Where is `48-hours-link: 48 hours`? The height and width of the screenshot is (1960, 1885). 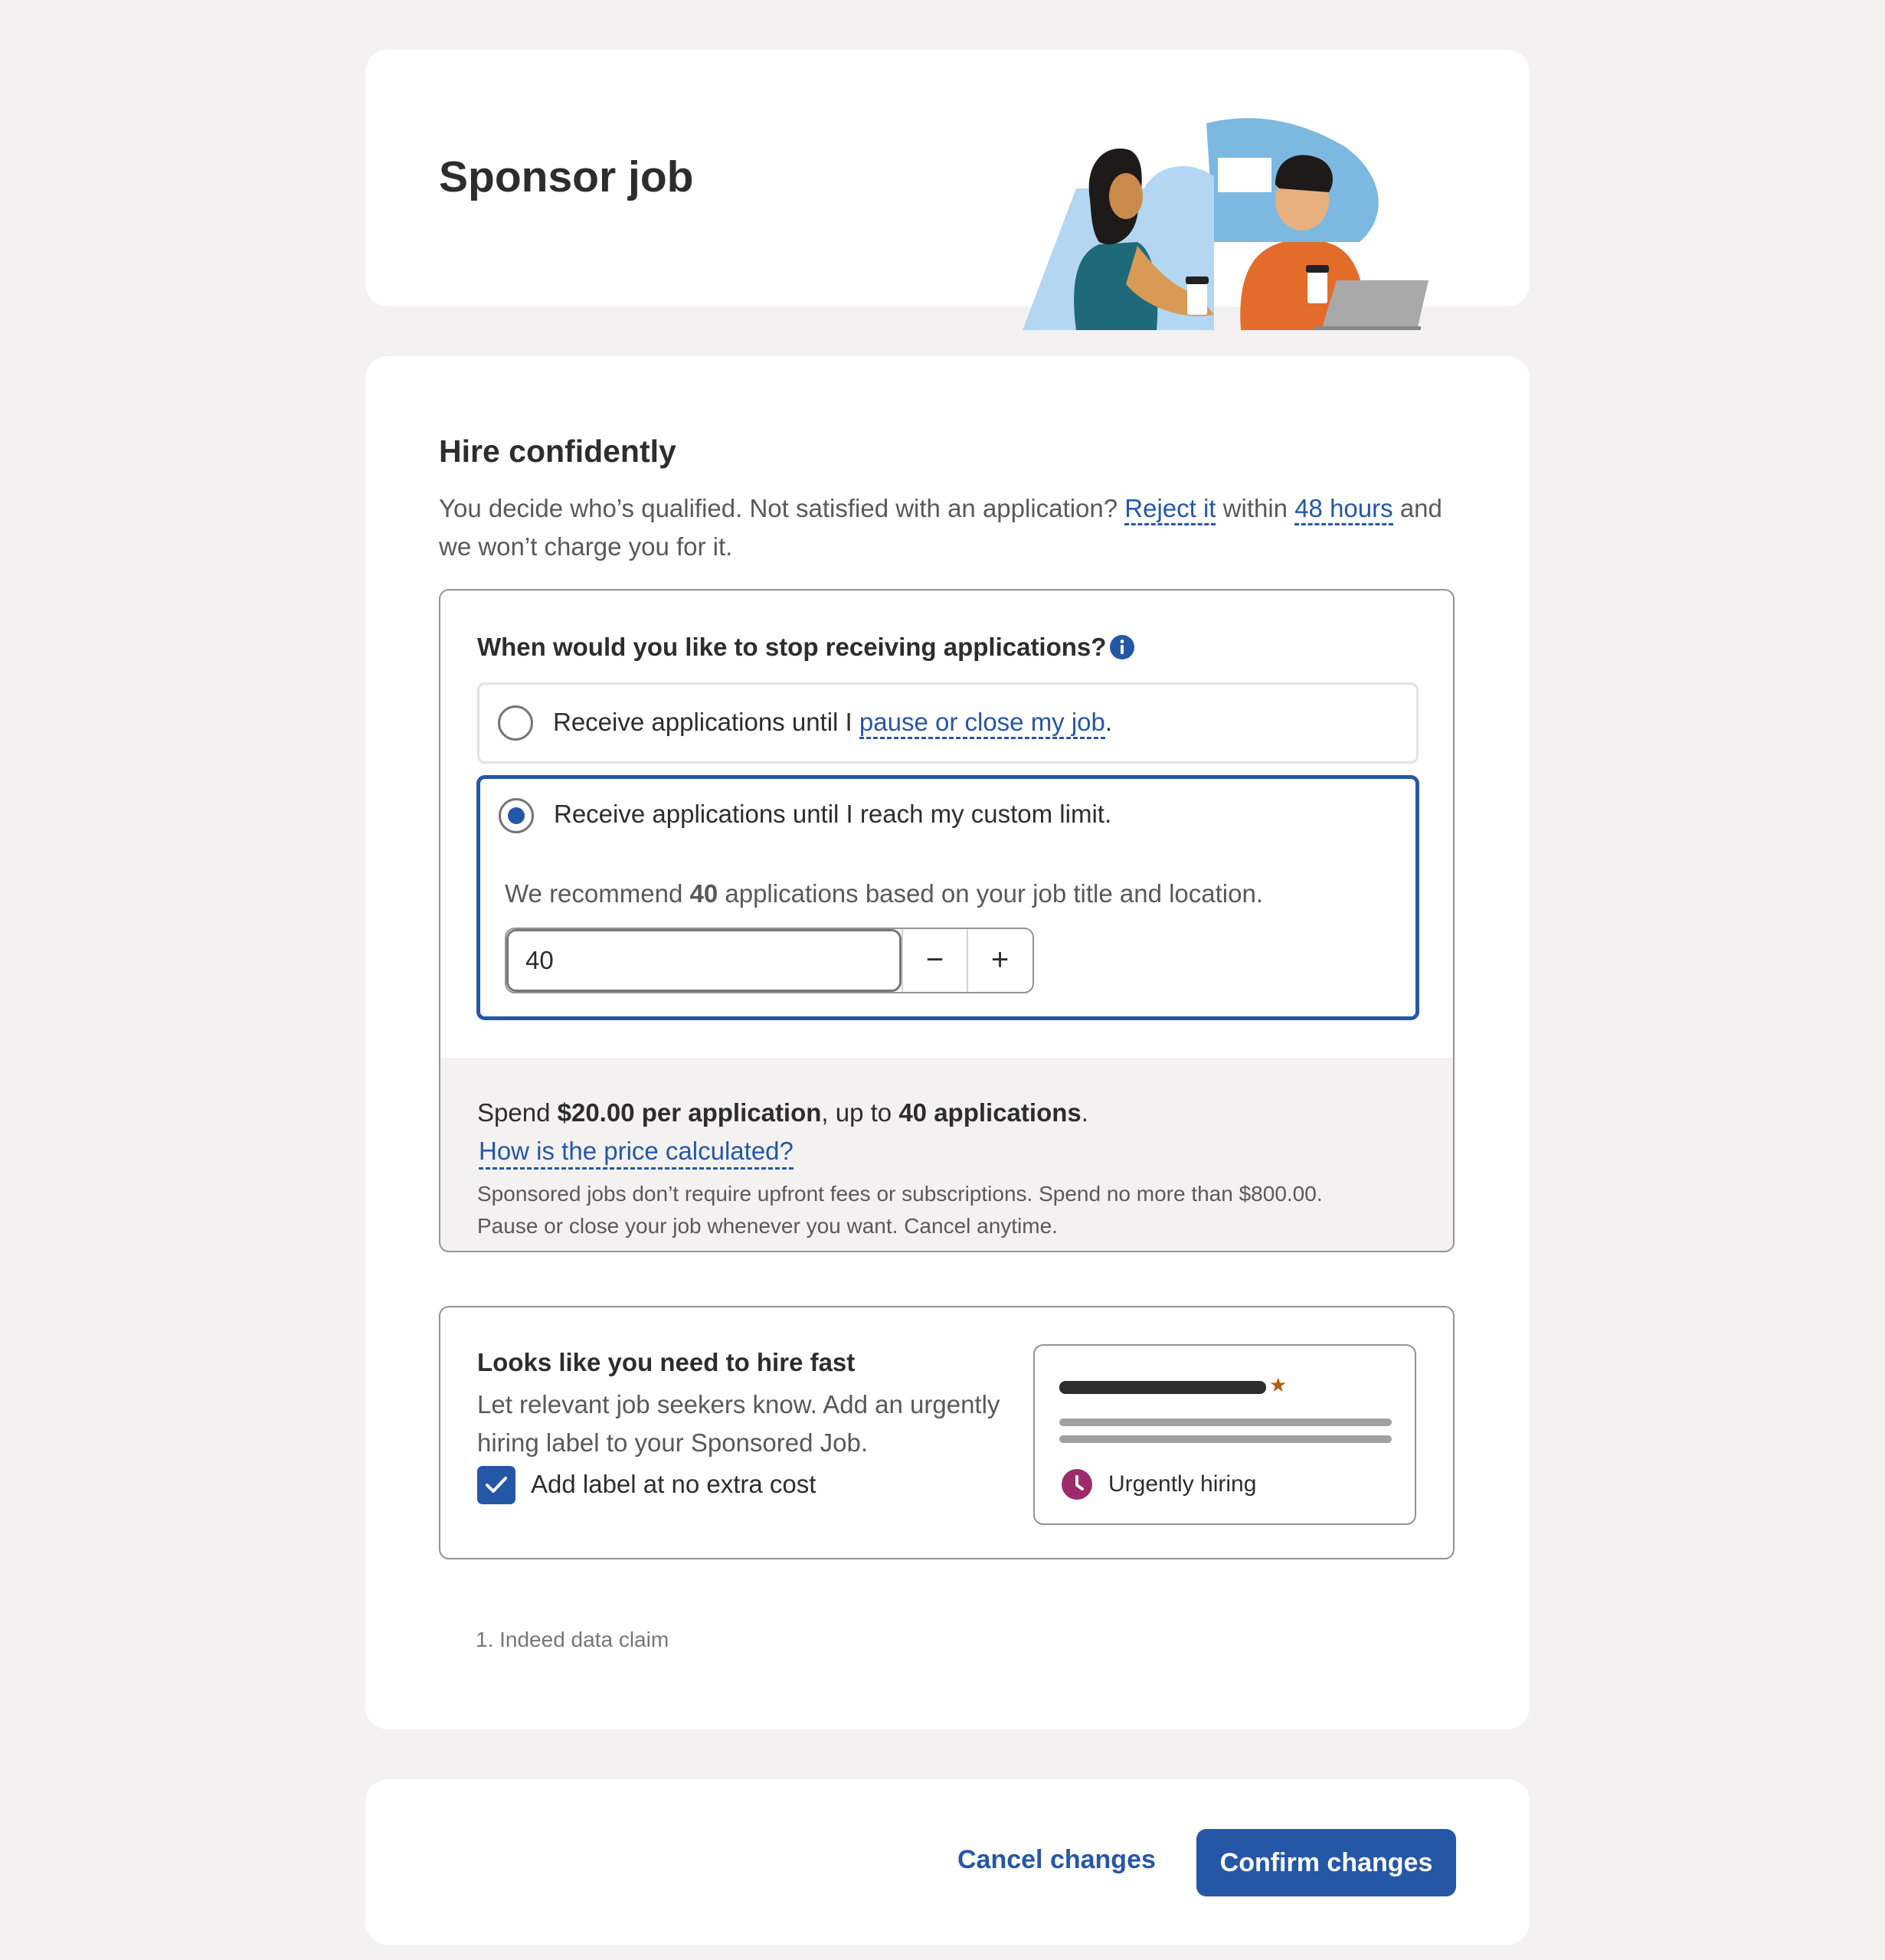
48-hours-link: 48 hours is located at coordinates (1343, 509).